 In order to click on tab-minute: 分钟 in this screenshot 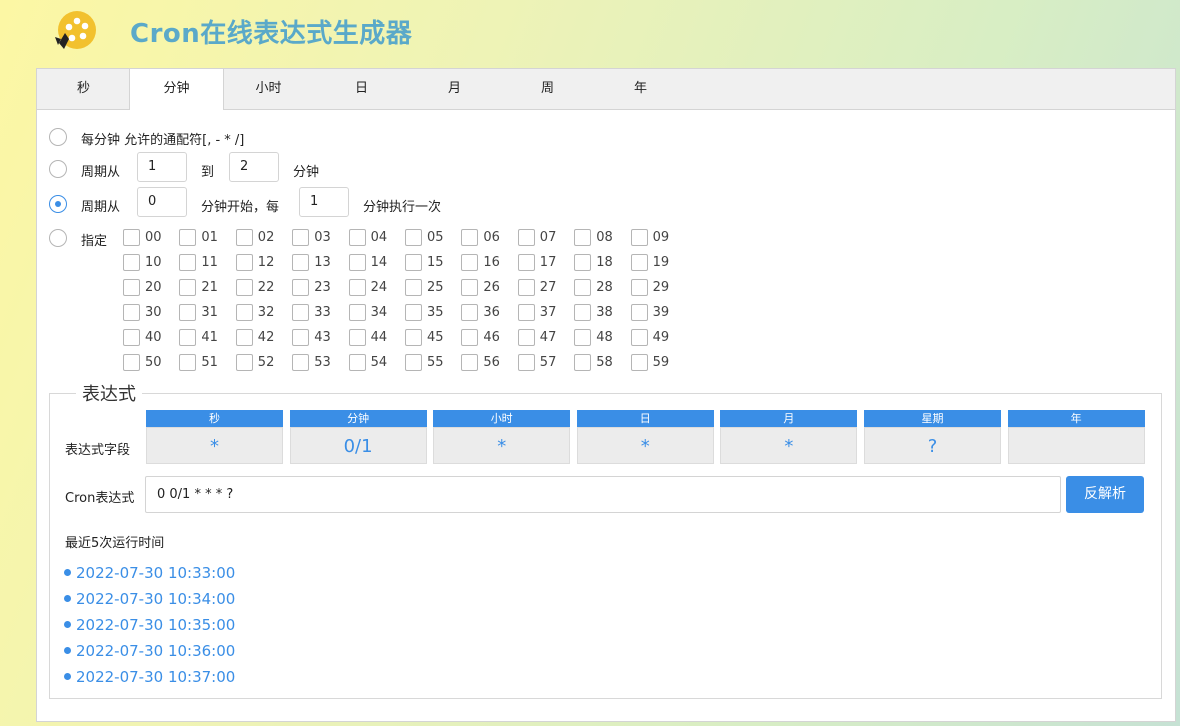, I will do `click(176, 89)`.